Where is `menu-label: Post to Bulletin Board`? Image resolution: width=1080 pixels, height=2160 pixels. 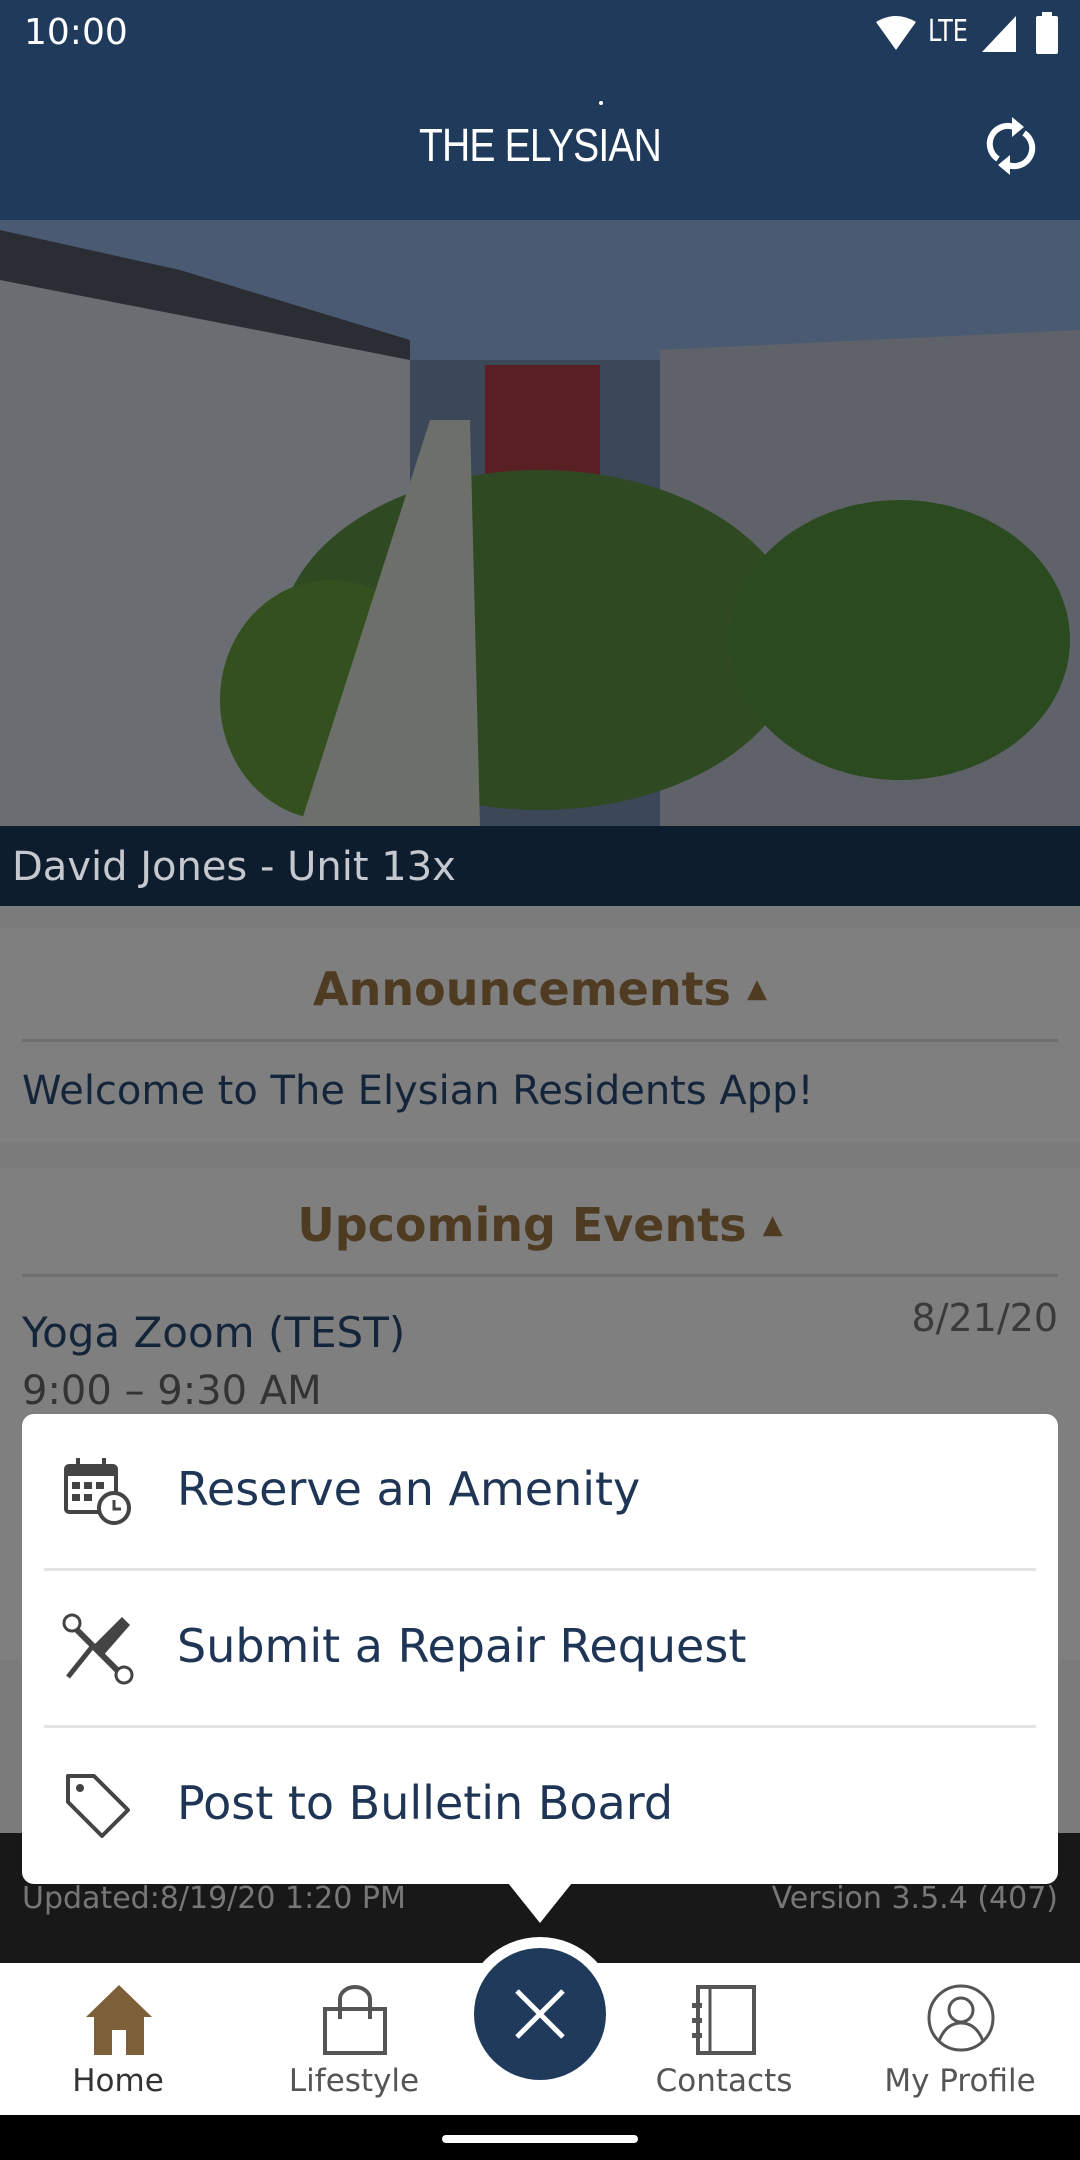
menu-label: Post to Bulletin Board is located at coordinates (425, 1803).